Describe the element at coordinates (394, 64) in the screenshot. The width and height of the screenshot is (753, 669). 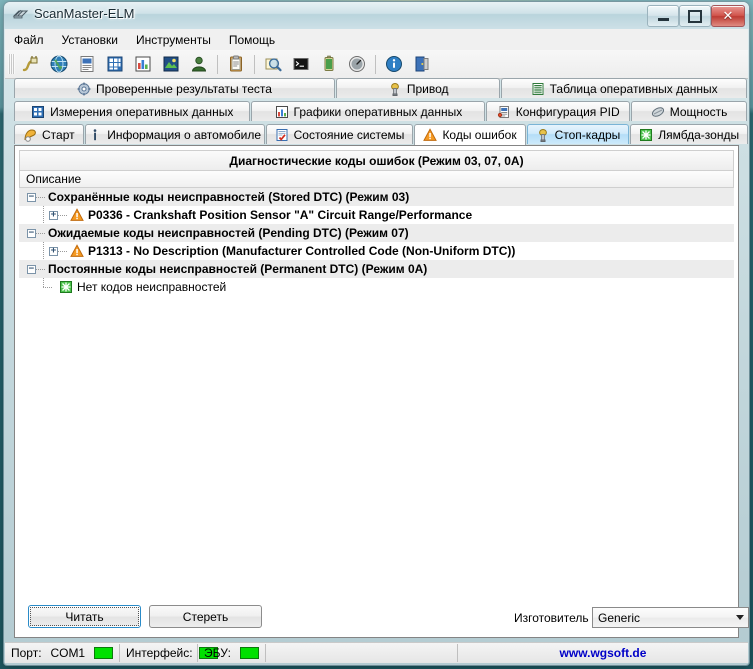
I see `info-icon` at that location.